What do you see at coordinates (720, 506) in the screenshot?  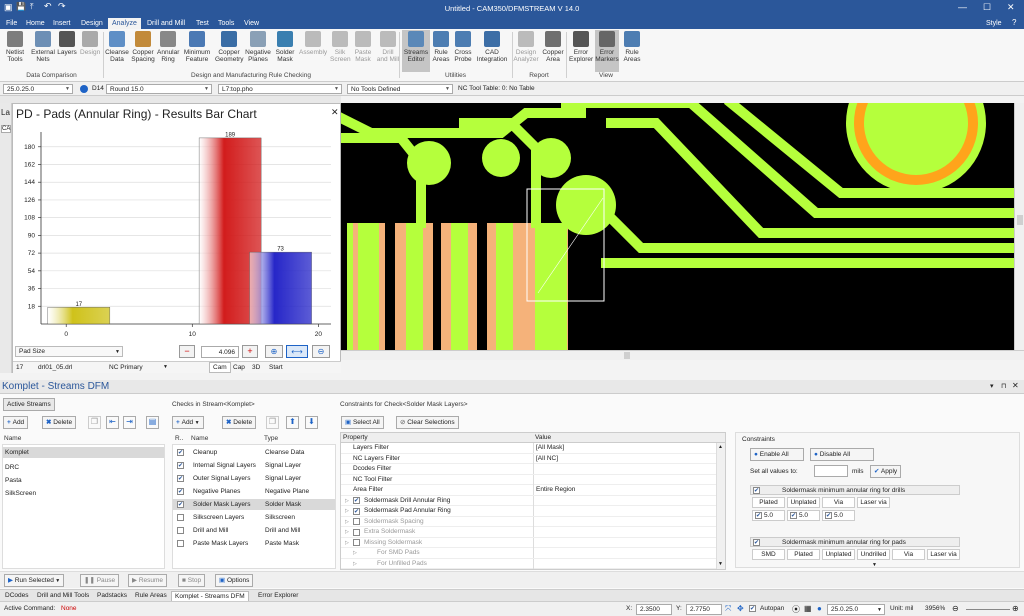 I see `properties-scrollbar: ▲ ▼` at bounding box center [720, 506].